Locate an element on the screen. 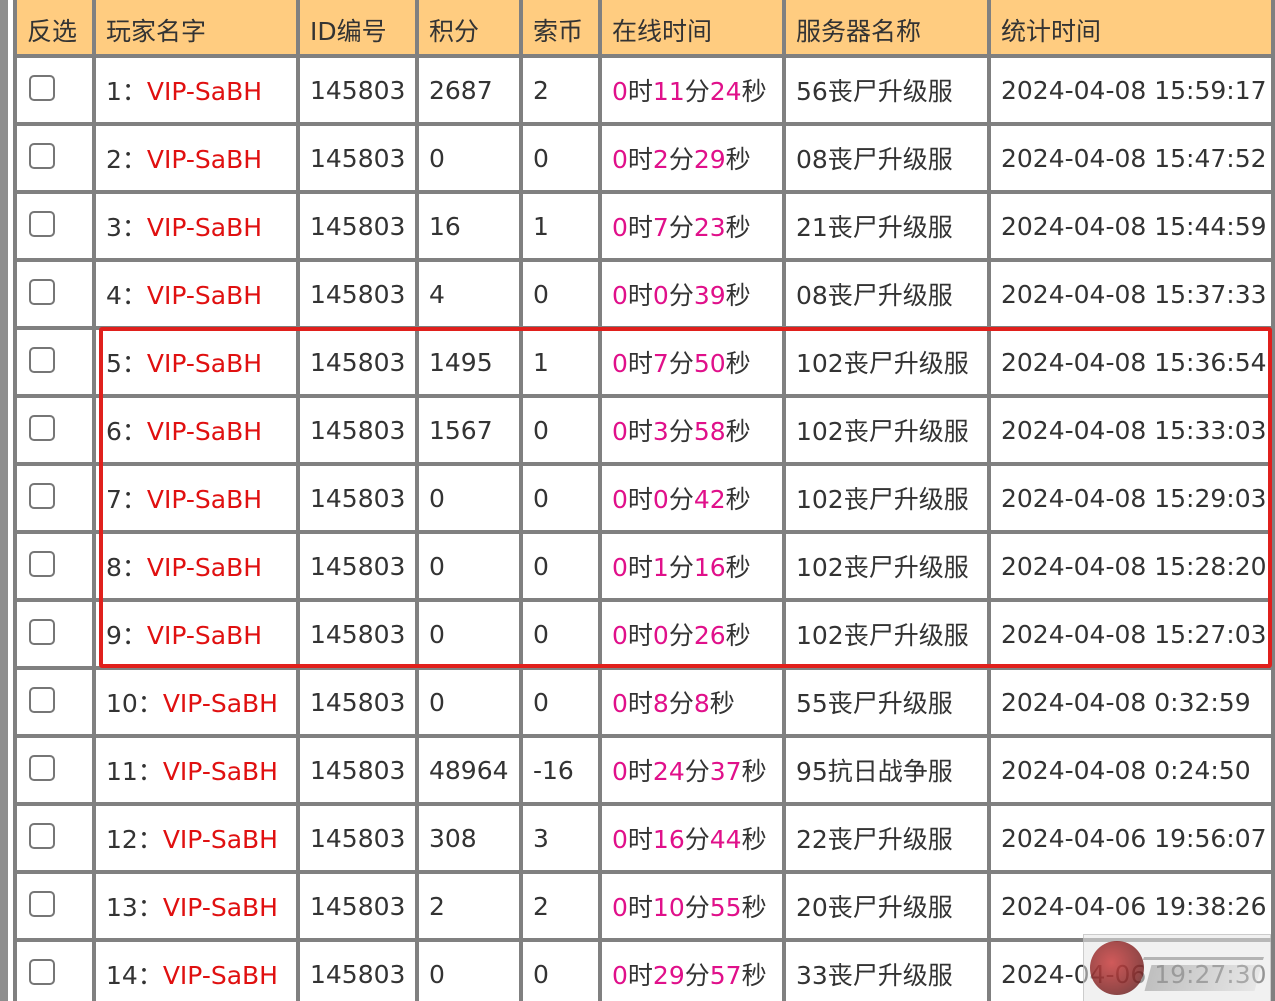  online-time-cell: 0时3分58秒 is located at coordinates (692, 430).